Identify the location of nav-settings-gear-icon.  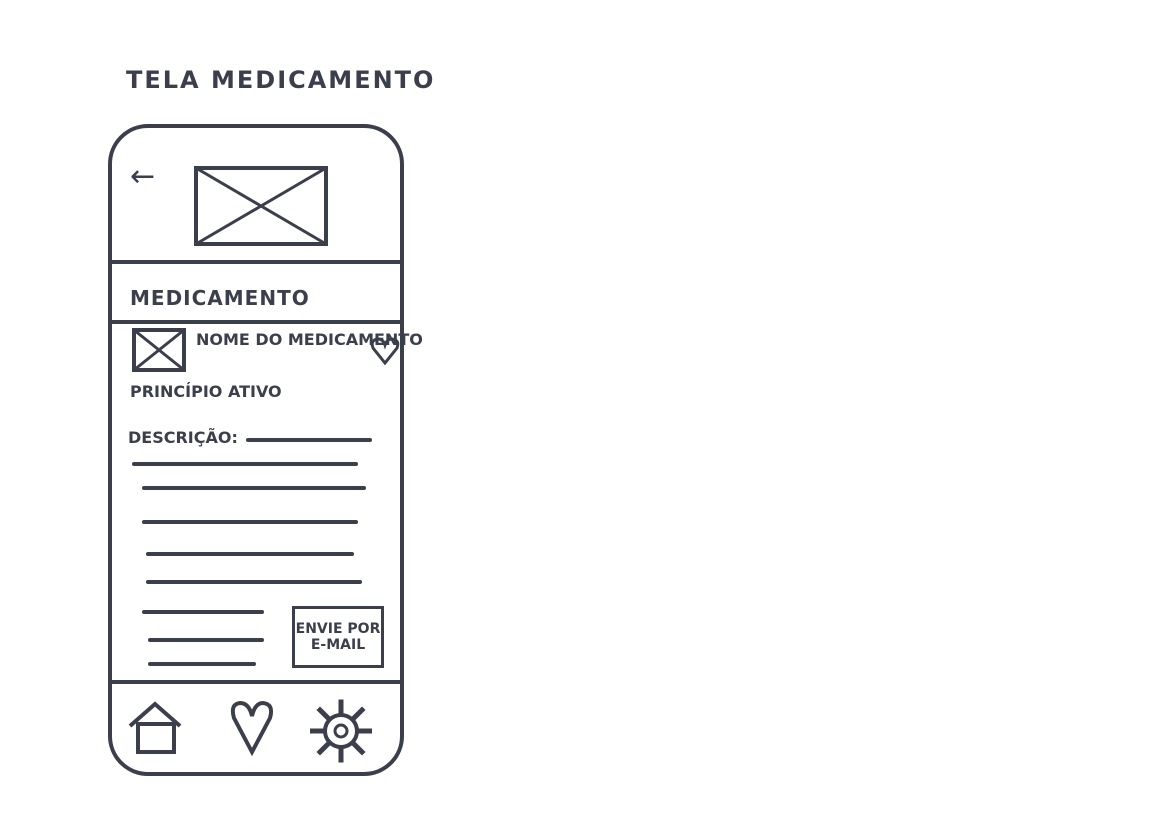
(341, 731).